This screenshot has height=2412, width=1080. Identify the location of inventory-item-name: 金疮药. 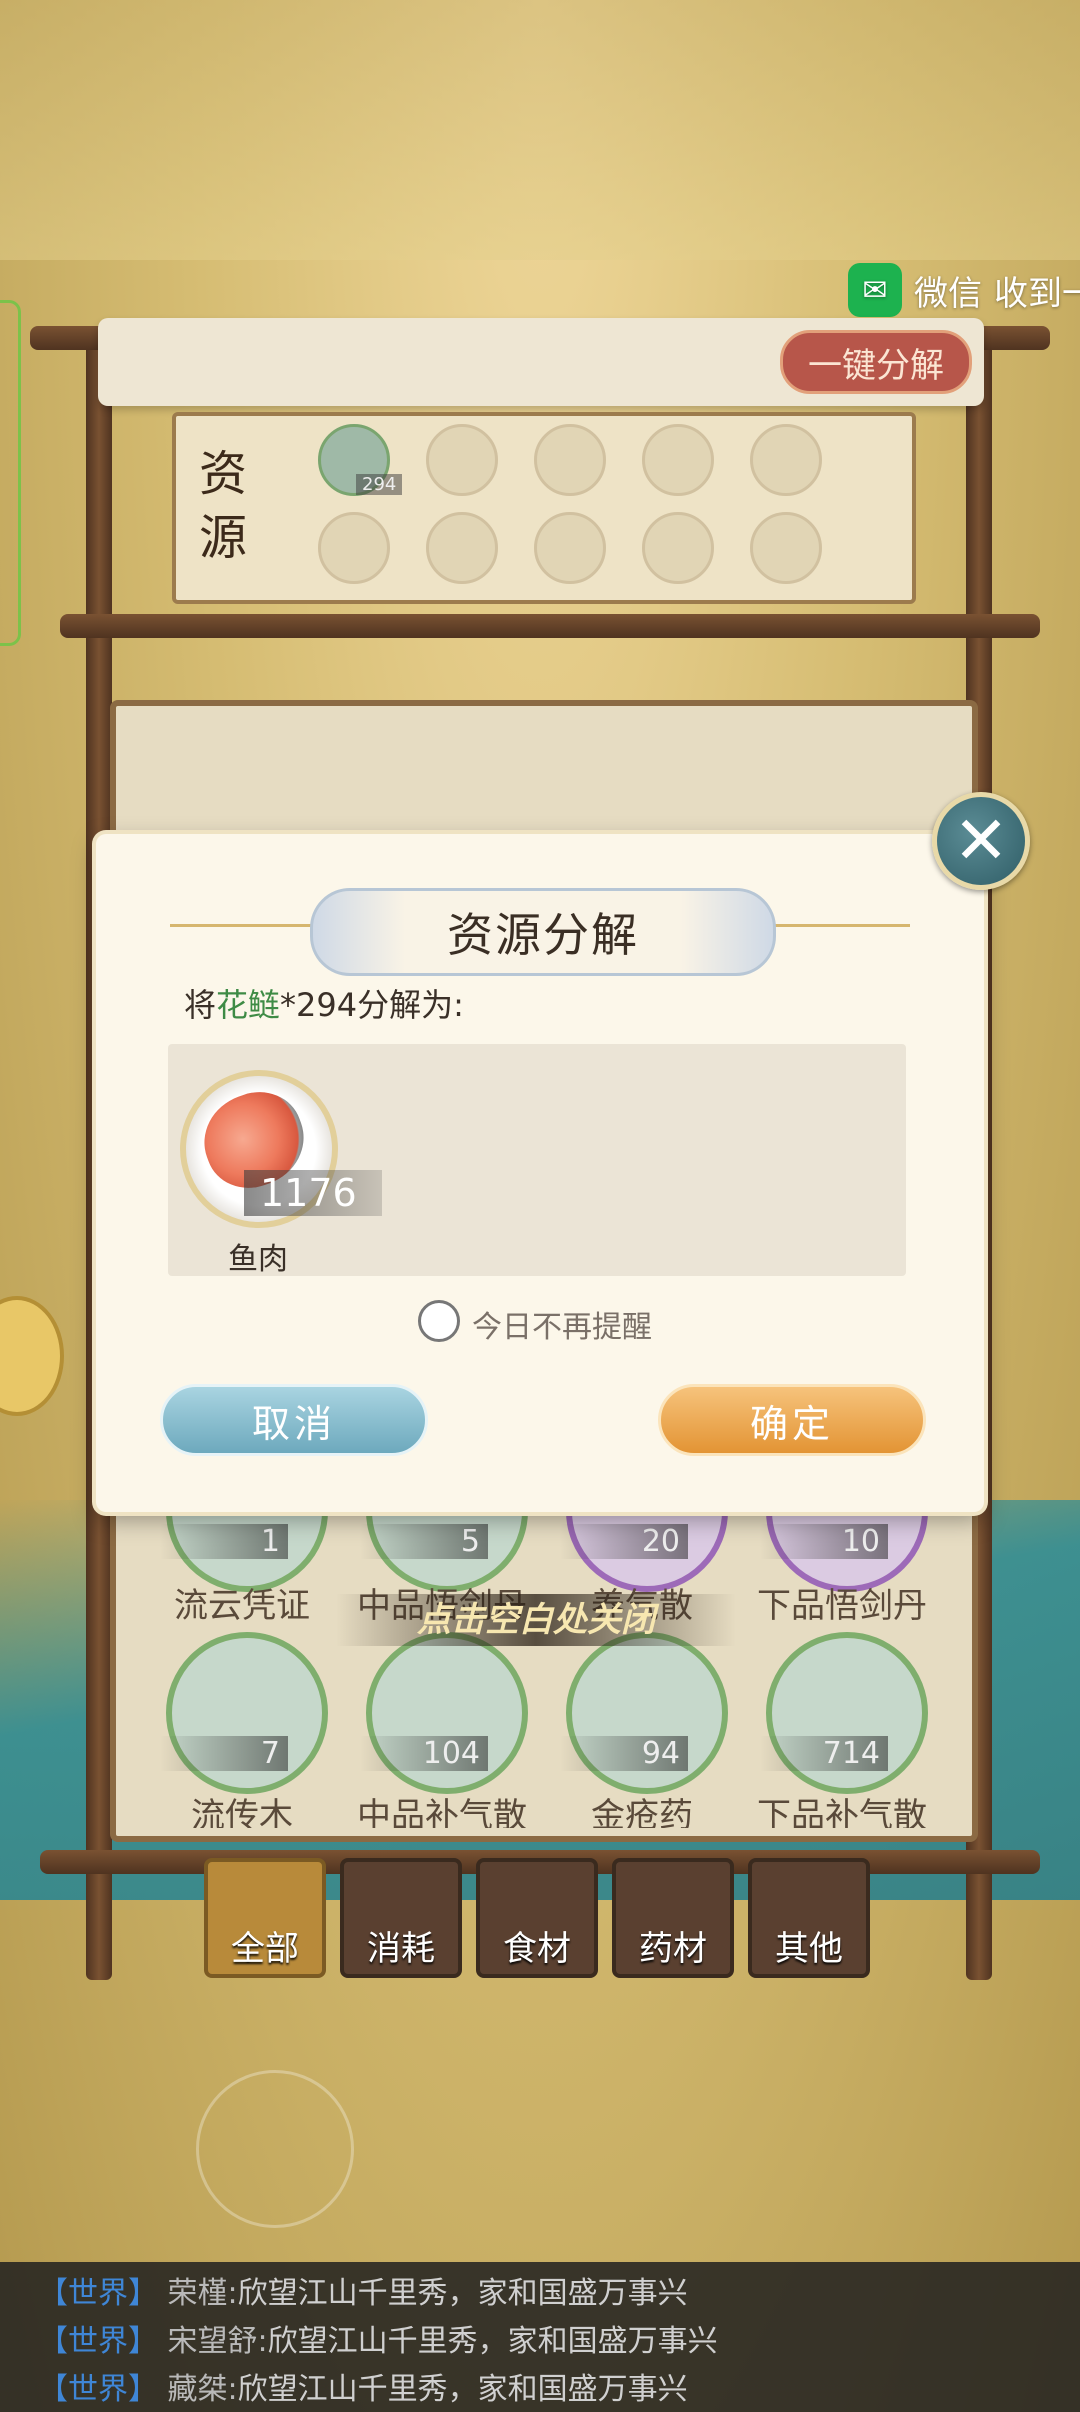
(642, 1812).